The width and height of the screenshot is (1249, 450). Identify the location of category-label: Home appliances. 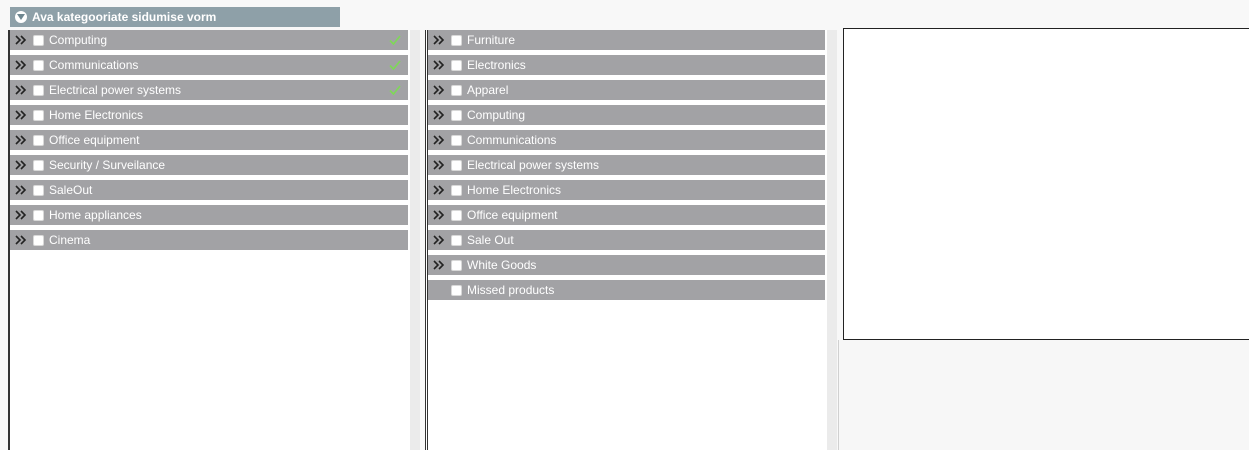
(95, 215).